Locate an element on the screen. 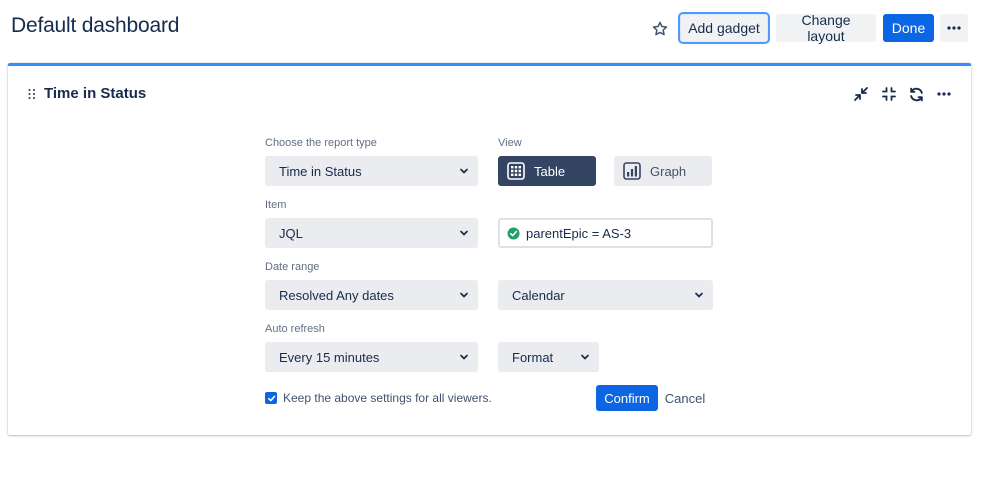  done-button: Done is located at coordinates (908, 28).